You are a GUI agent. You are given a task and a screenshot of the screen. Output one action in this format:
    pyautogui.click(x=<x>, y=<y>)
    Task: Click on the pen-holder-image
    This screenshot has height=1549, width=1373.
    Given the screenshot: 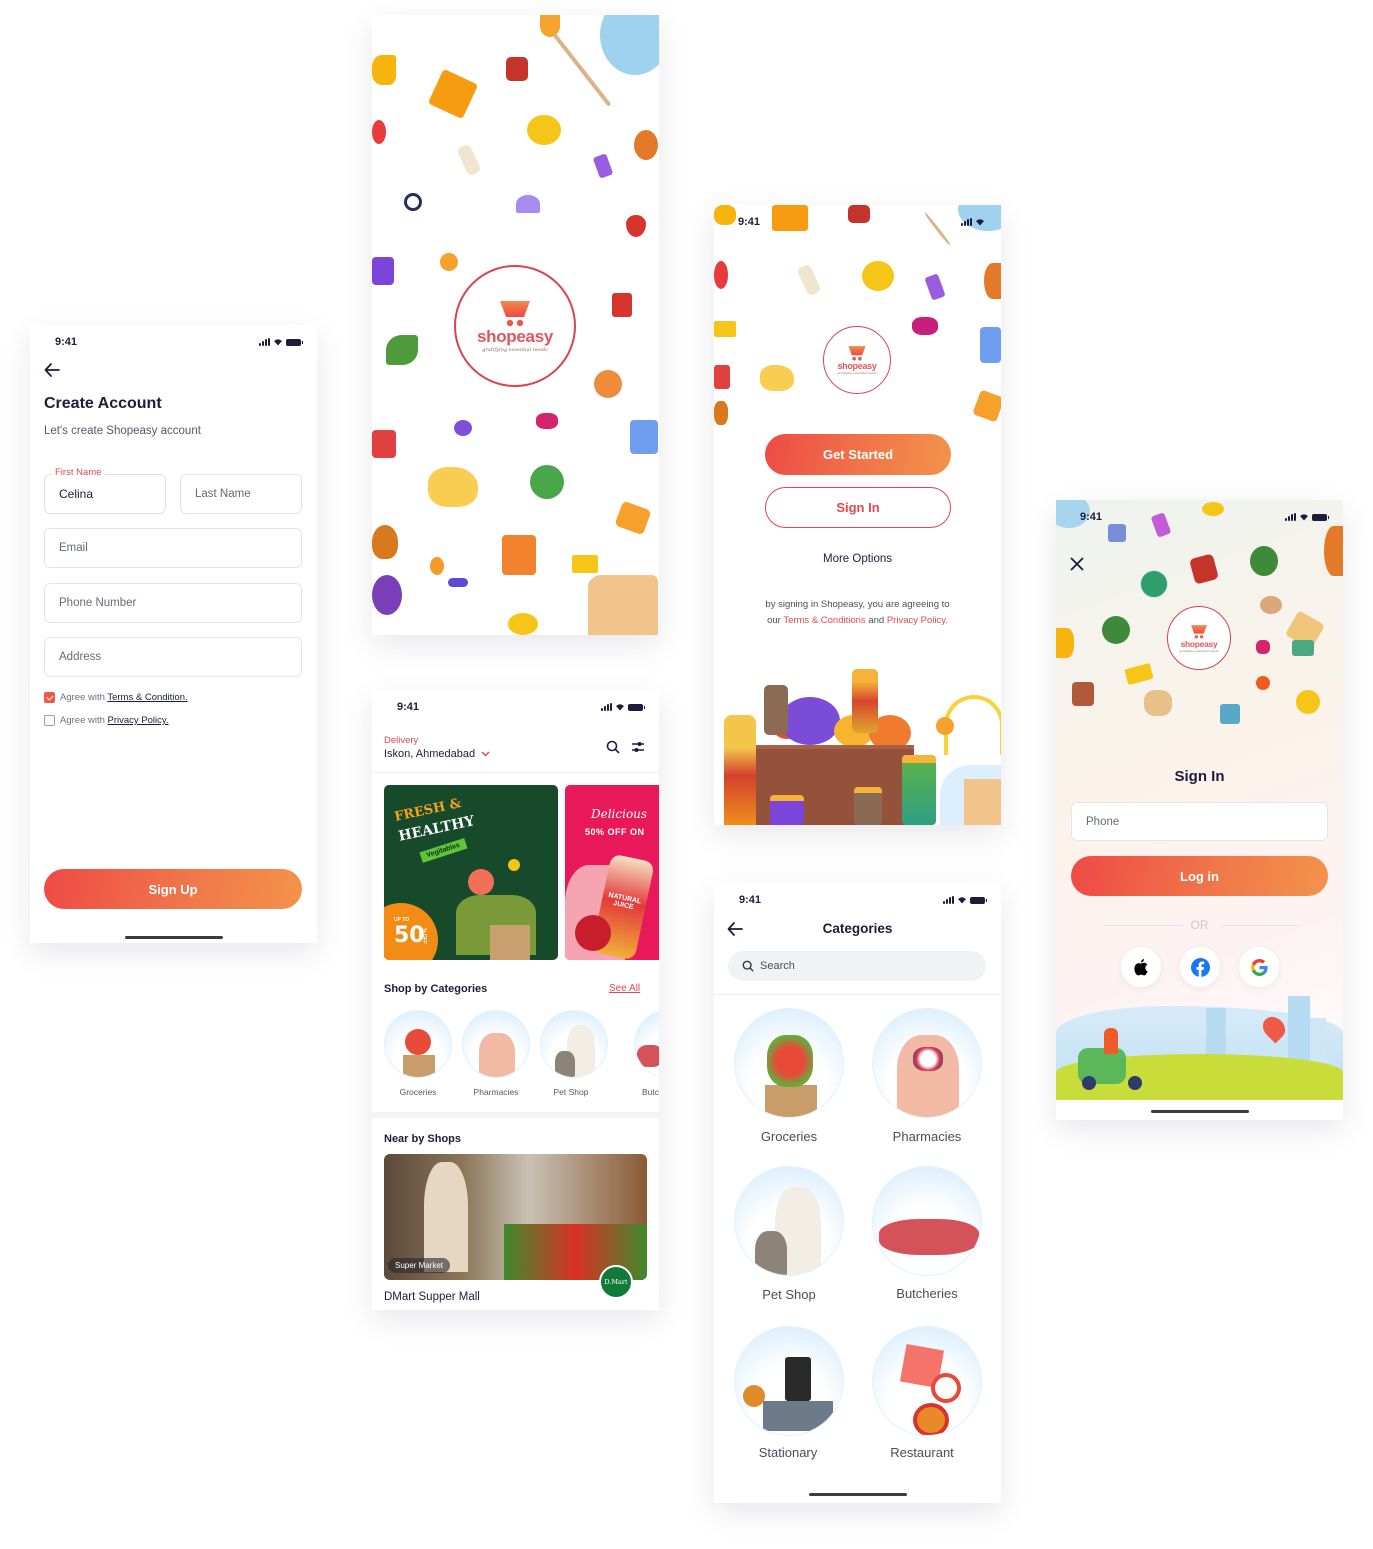 What is the action you would take?
    pyautogui.click(x=798, y=1379)
    